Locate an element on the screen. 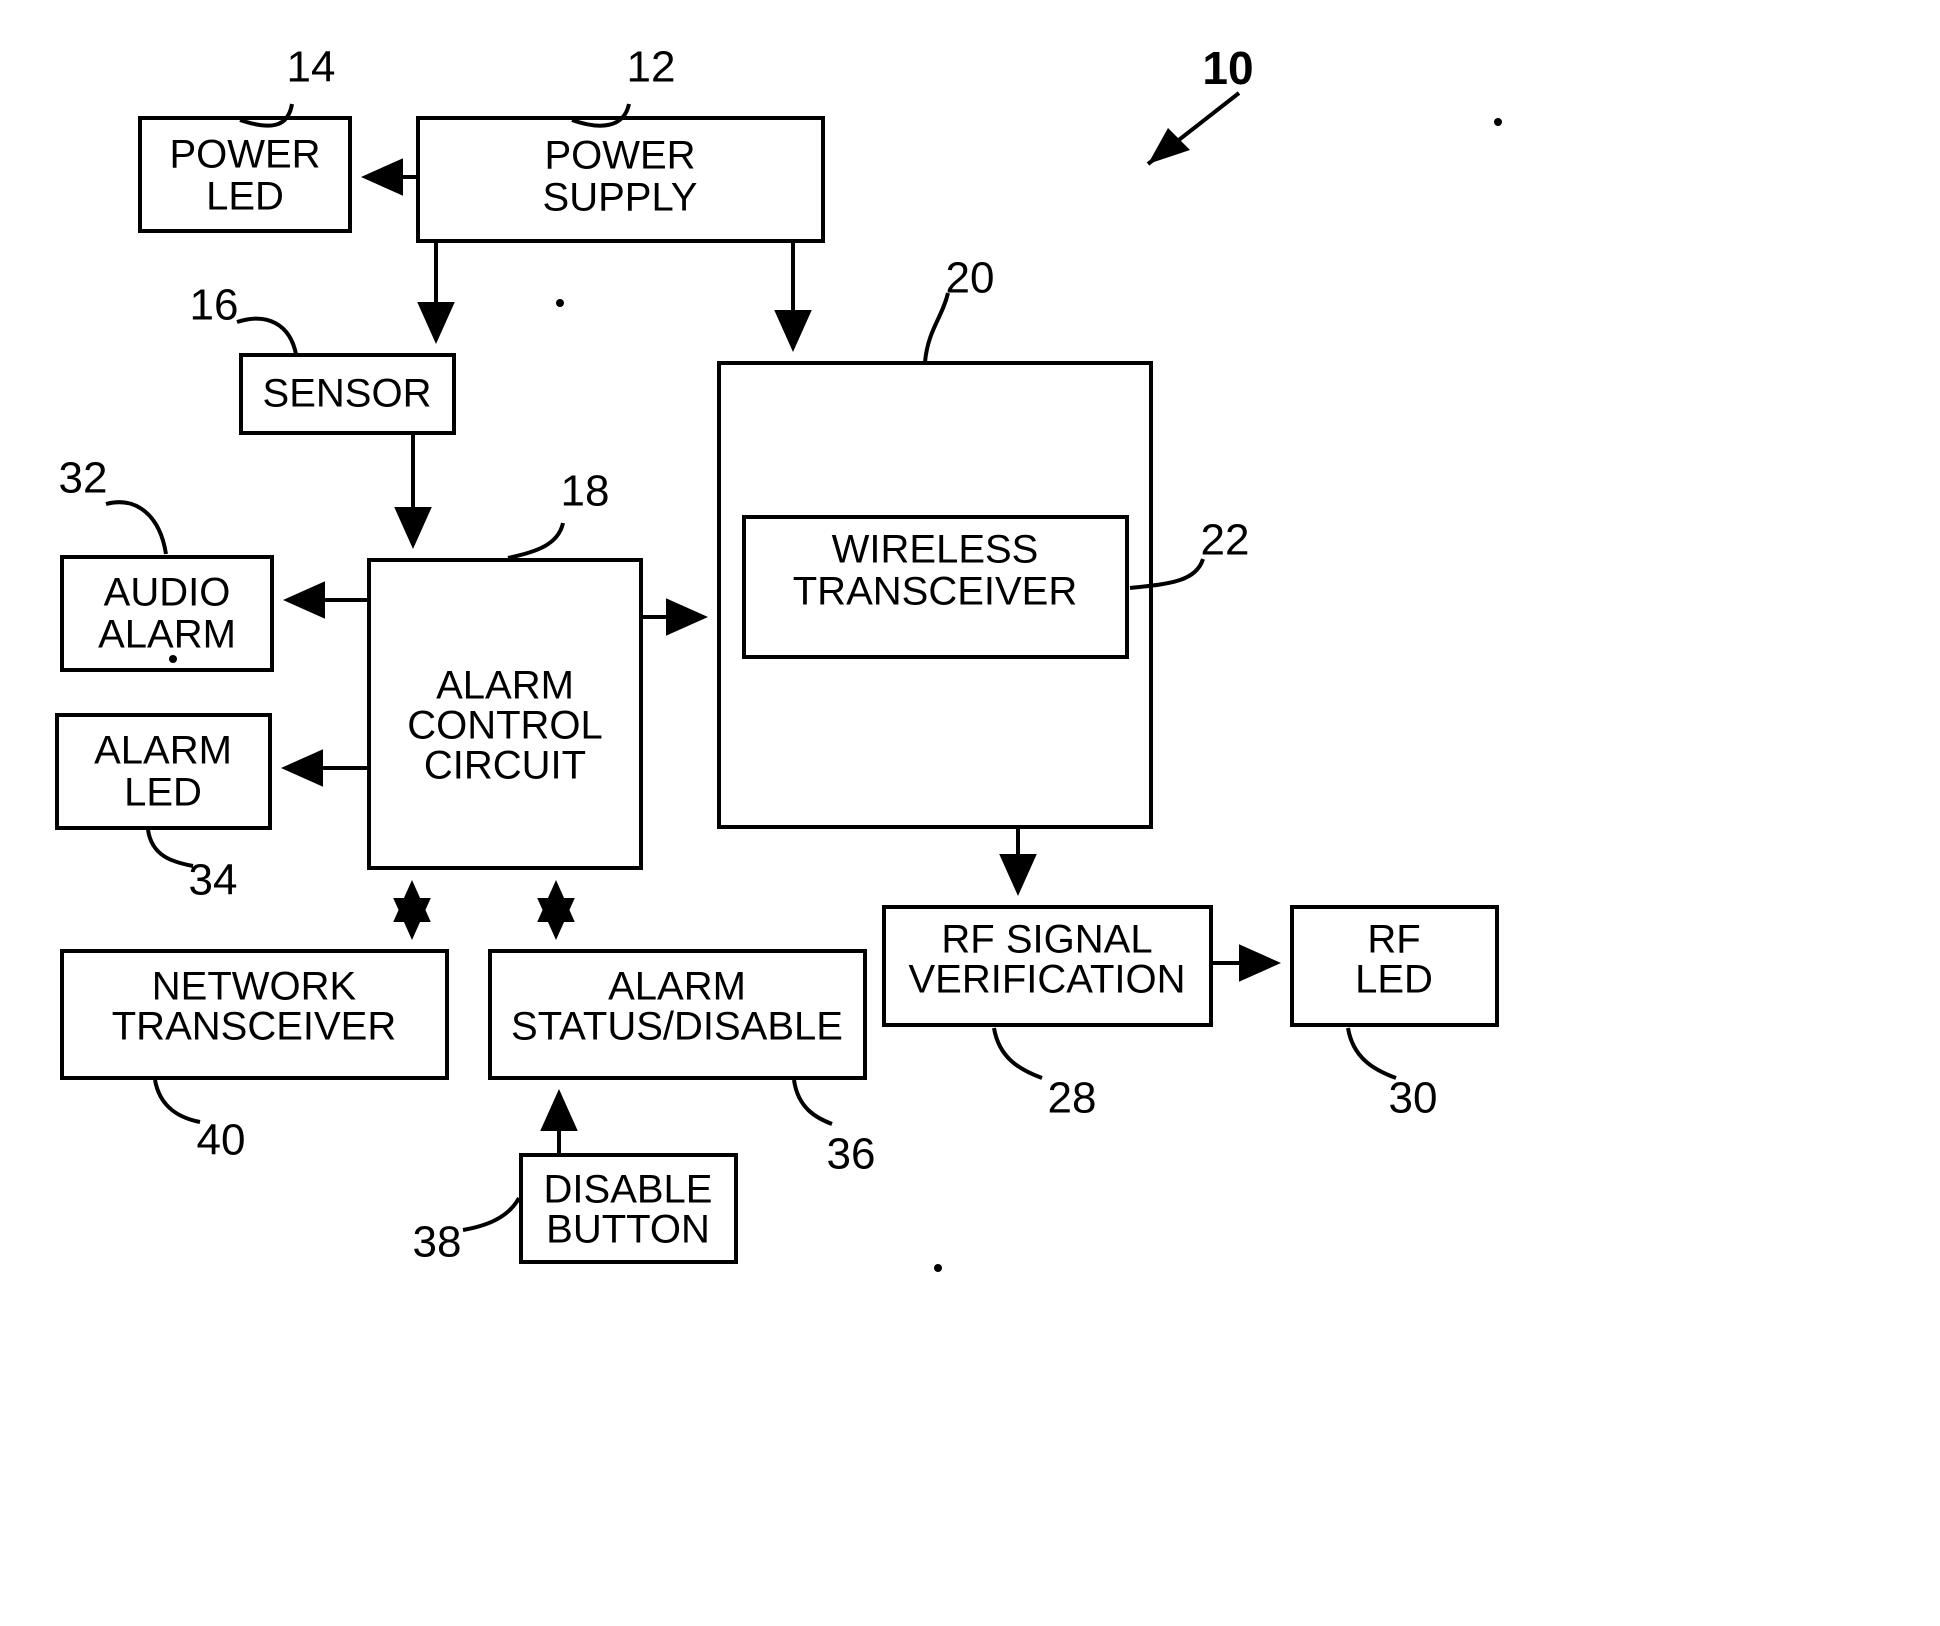  ref-label-28: 28 is located at coordinates (1072, 1098).